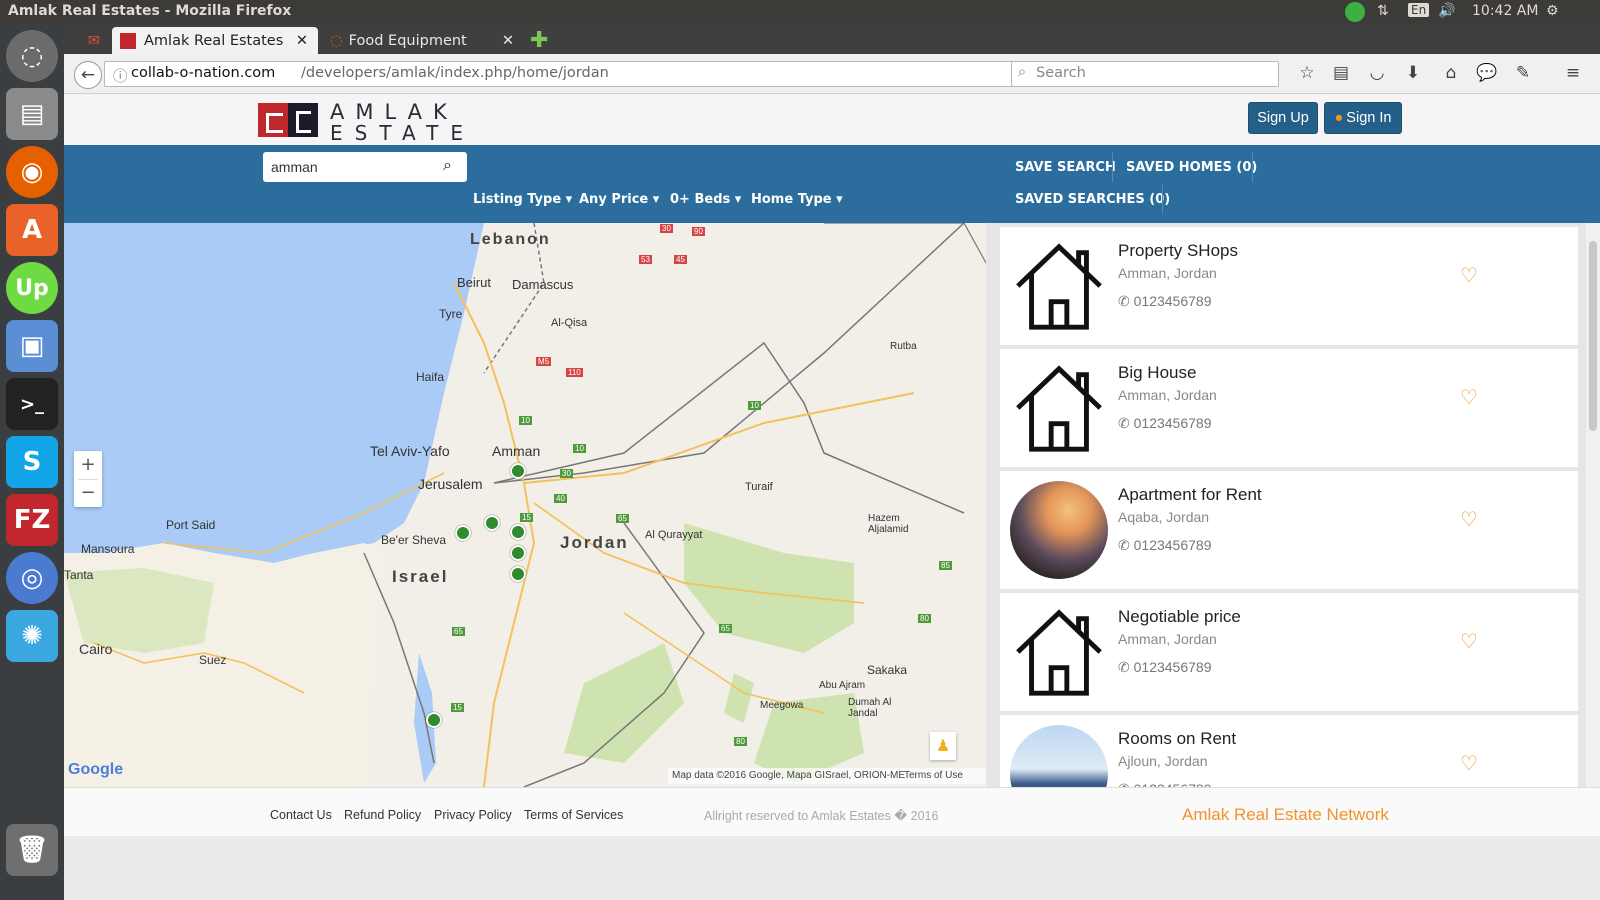  I want to click on update-icon, so click(1355, 12).